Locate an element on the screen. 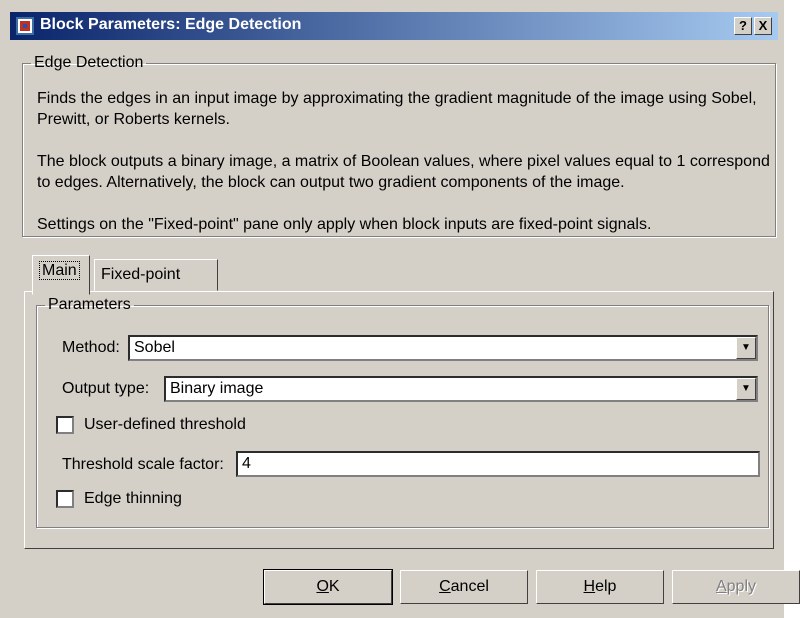 This screenshot has height=618, width=800. ok-mnemonic: O is located at coordinates (322, 586).